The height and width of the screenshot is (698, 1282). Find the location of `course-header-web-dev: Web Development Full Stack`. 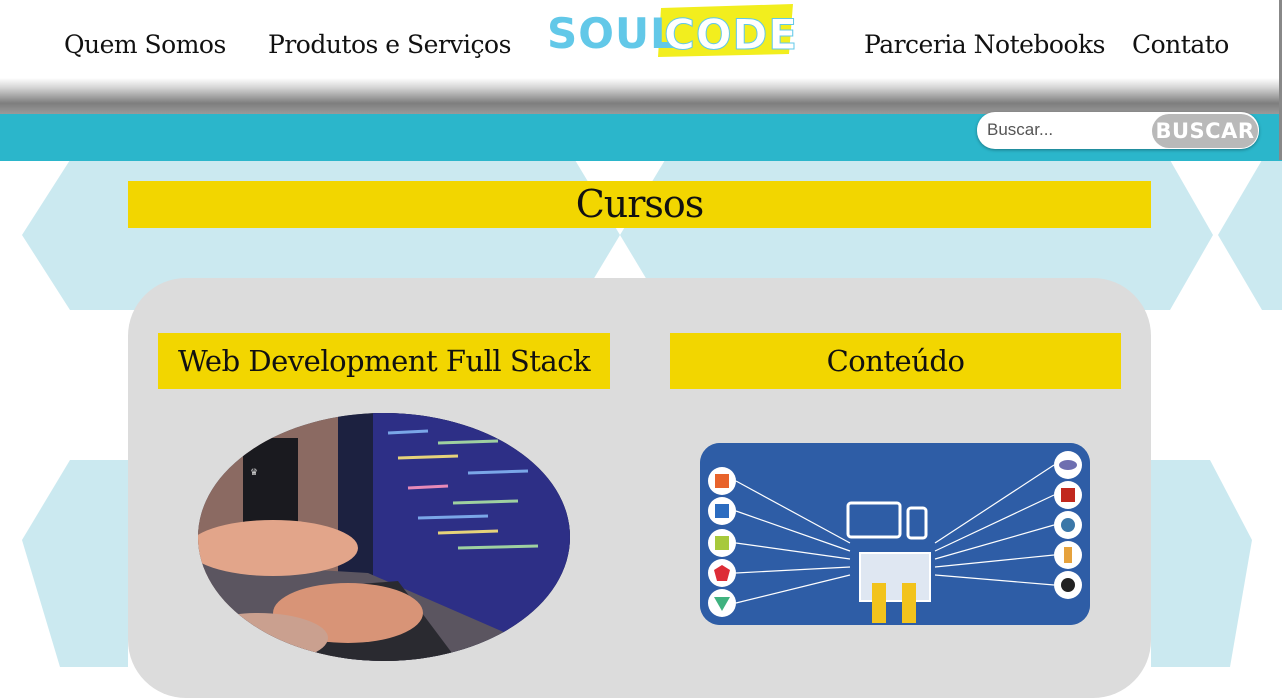

course-header-web-dev: Web Development Full Stack is located at coordinates (384, 361).